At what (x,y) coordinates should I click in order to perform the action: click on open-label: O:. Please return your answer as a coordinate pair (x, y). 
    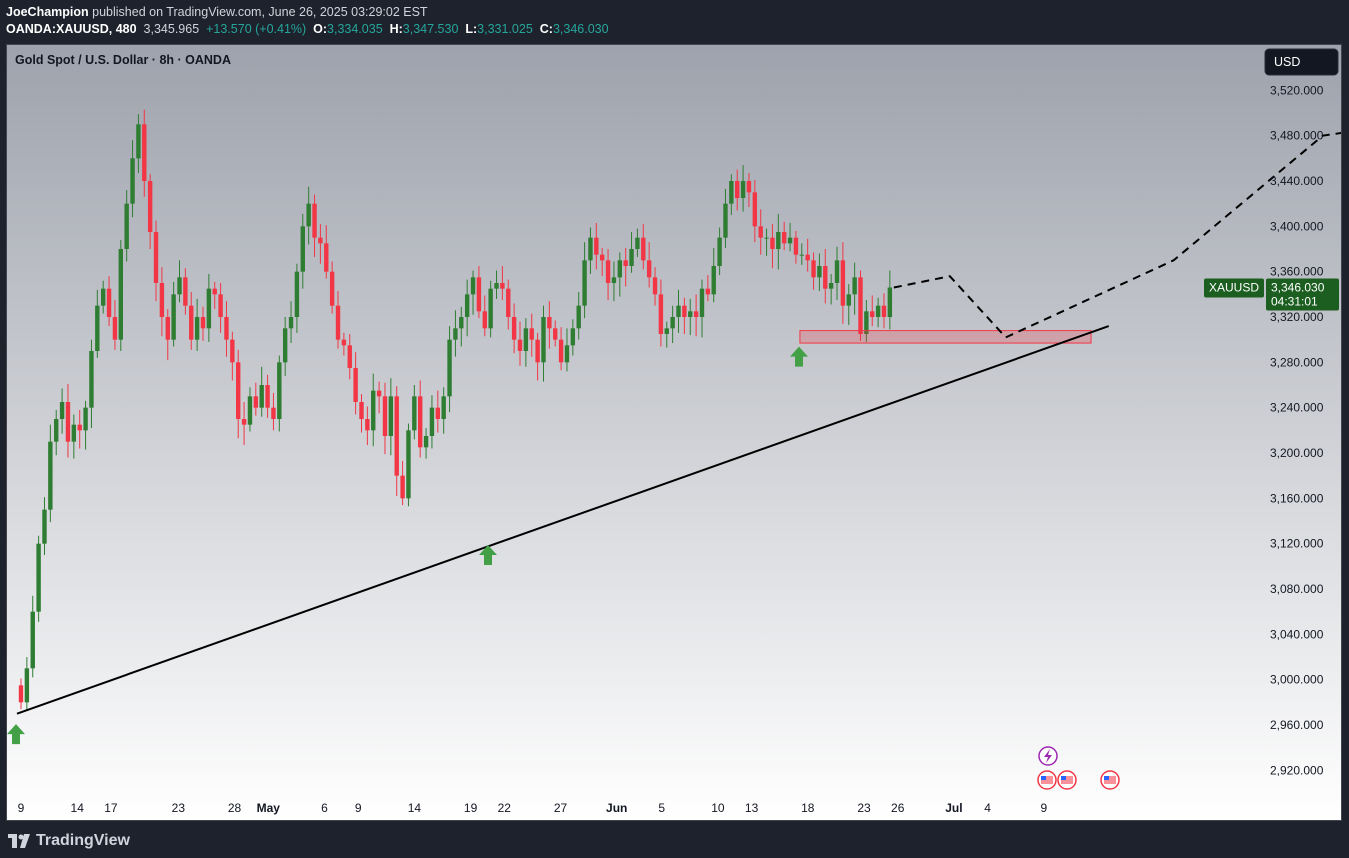
    Looking at the image, I should click on (320, 29).